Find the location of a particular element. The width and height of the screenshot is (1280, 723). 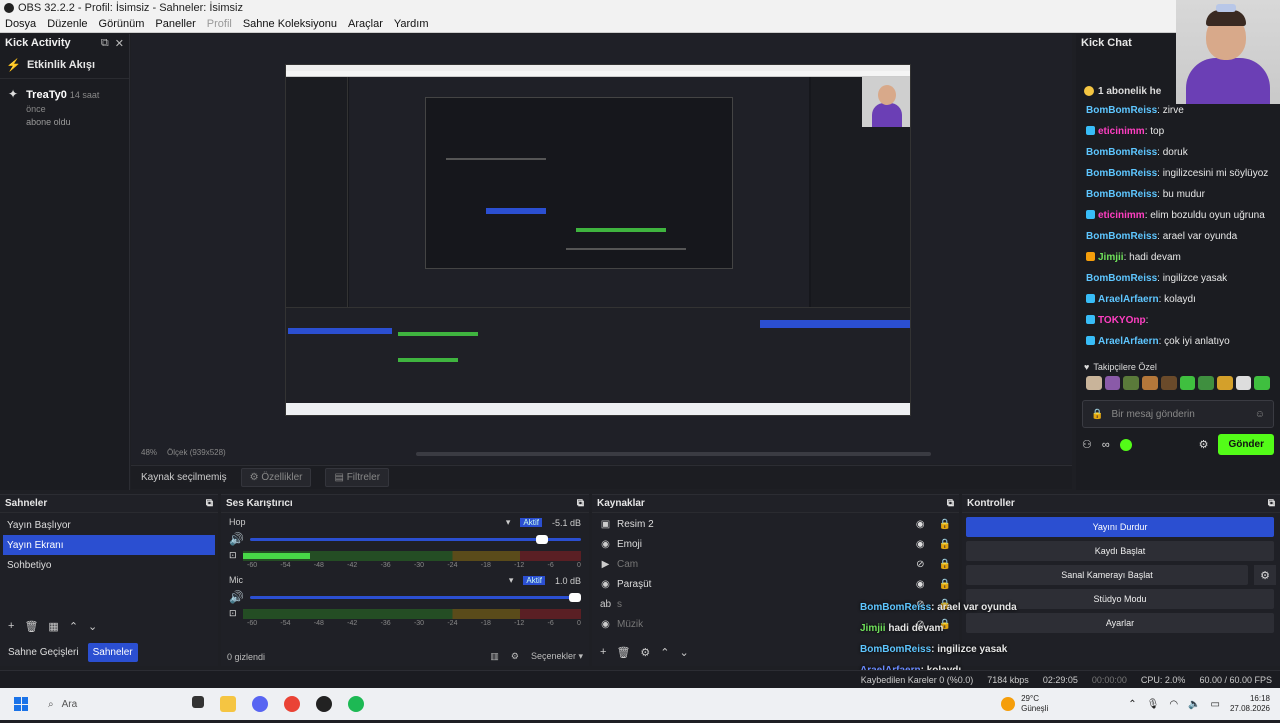

volume-icon: 🔈 is located at coordinates (1194, 704).